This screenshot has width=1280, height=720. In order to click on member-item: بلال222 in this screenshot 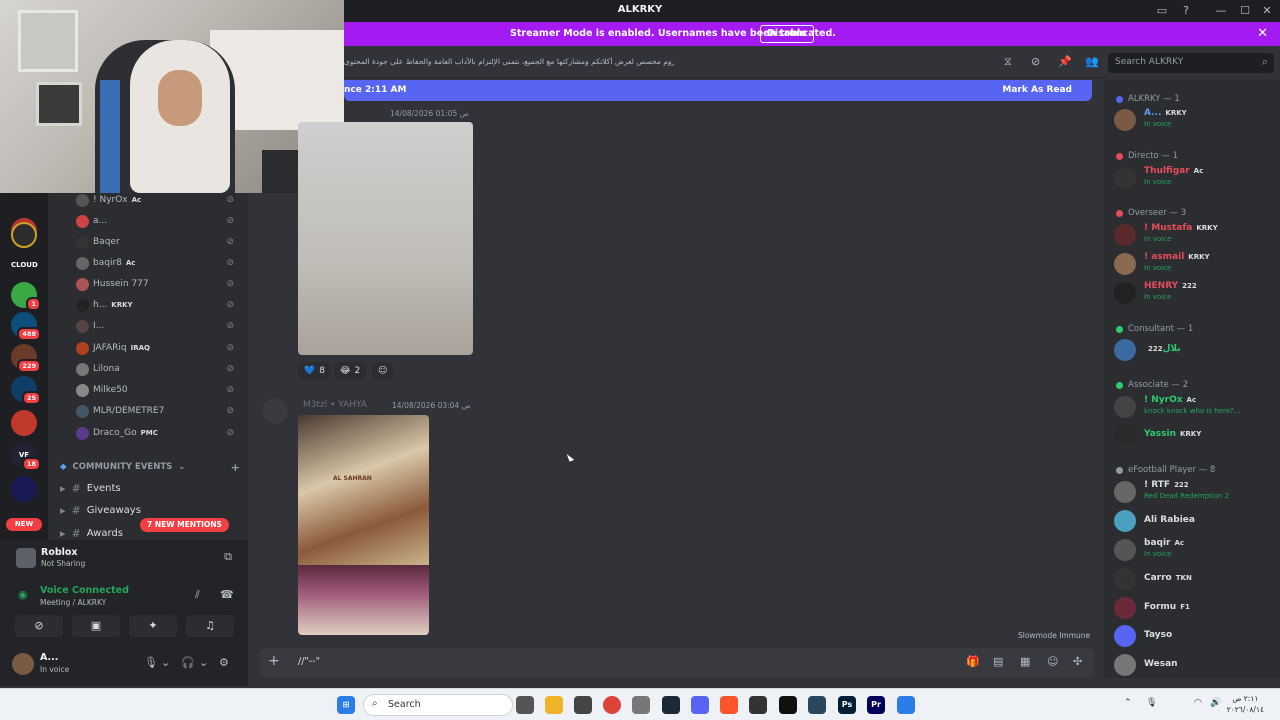, I will do `click(1195, 349)`.